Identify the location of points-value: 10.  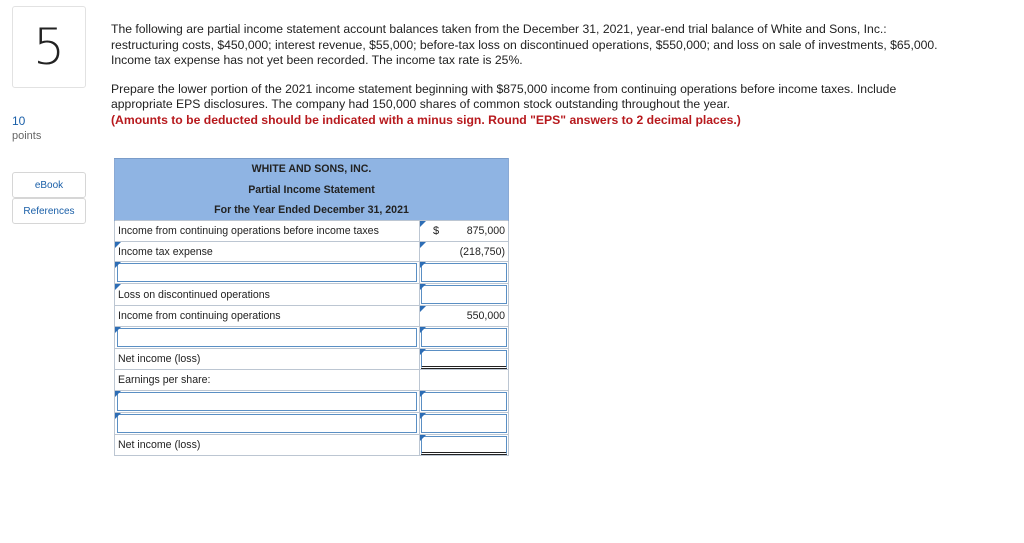
(19, 121).